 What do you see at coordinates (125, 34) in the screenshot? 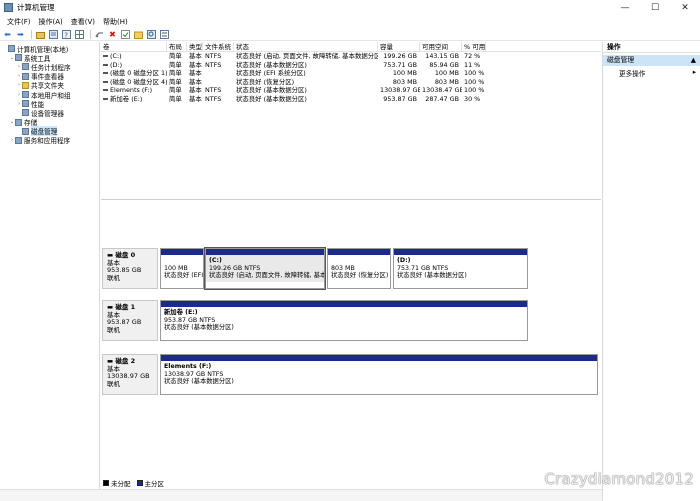
I see `check-icon` at bounding box center [125, 34].